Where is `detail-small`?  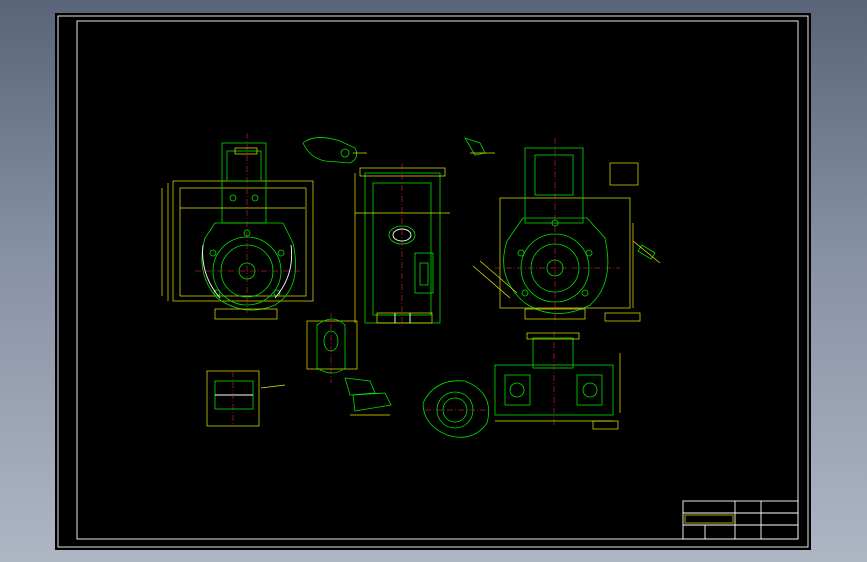 detail-small is located at coordinates (479, 146).